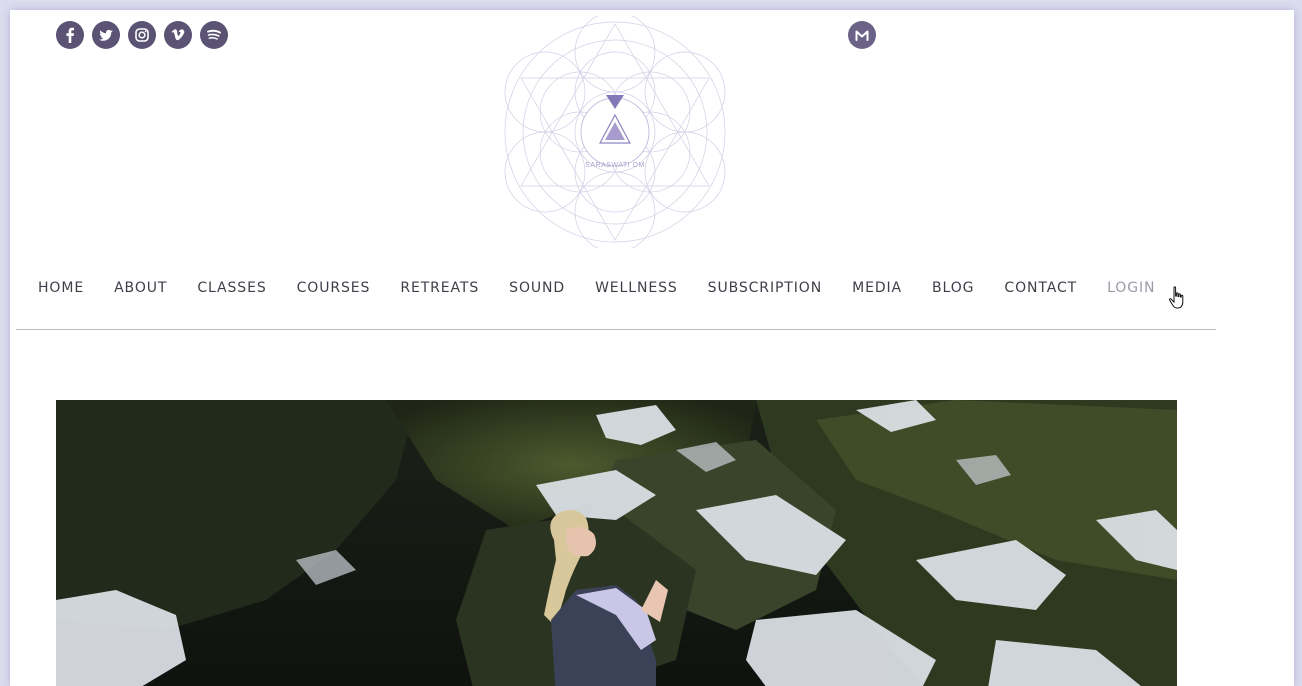 The width and height of the screenshot is (1302, 686). What do you see at coordinates (537, 288) in the screenshot?
I see `nav-sound: SOUND` at bounding box center [537, 288].